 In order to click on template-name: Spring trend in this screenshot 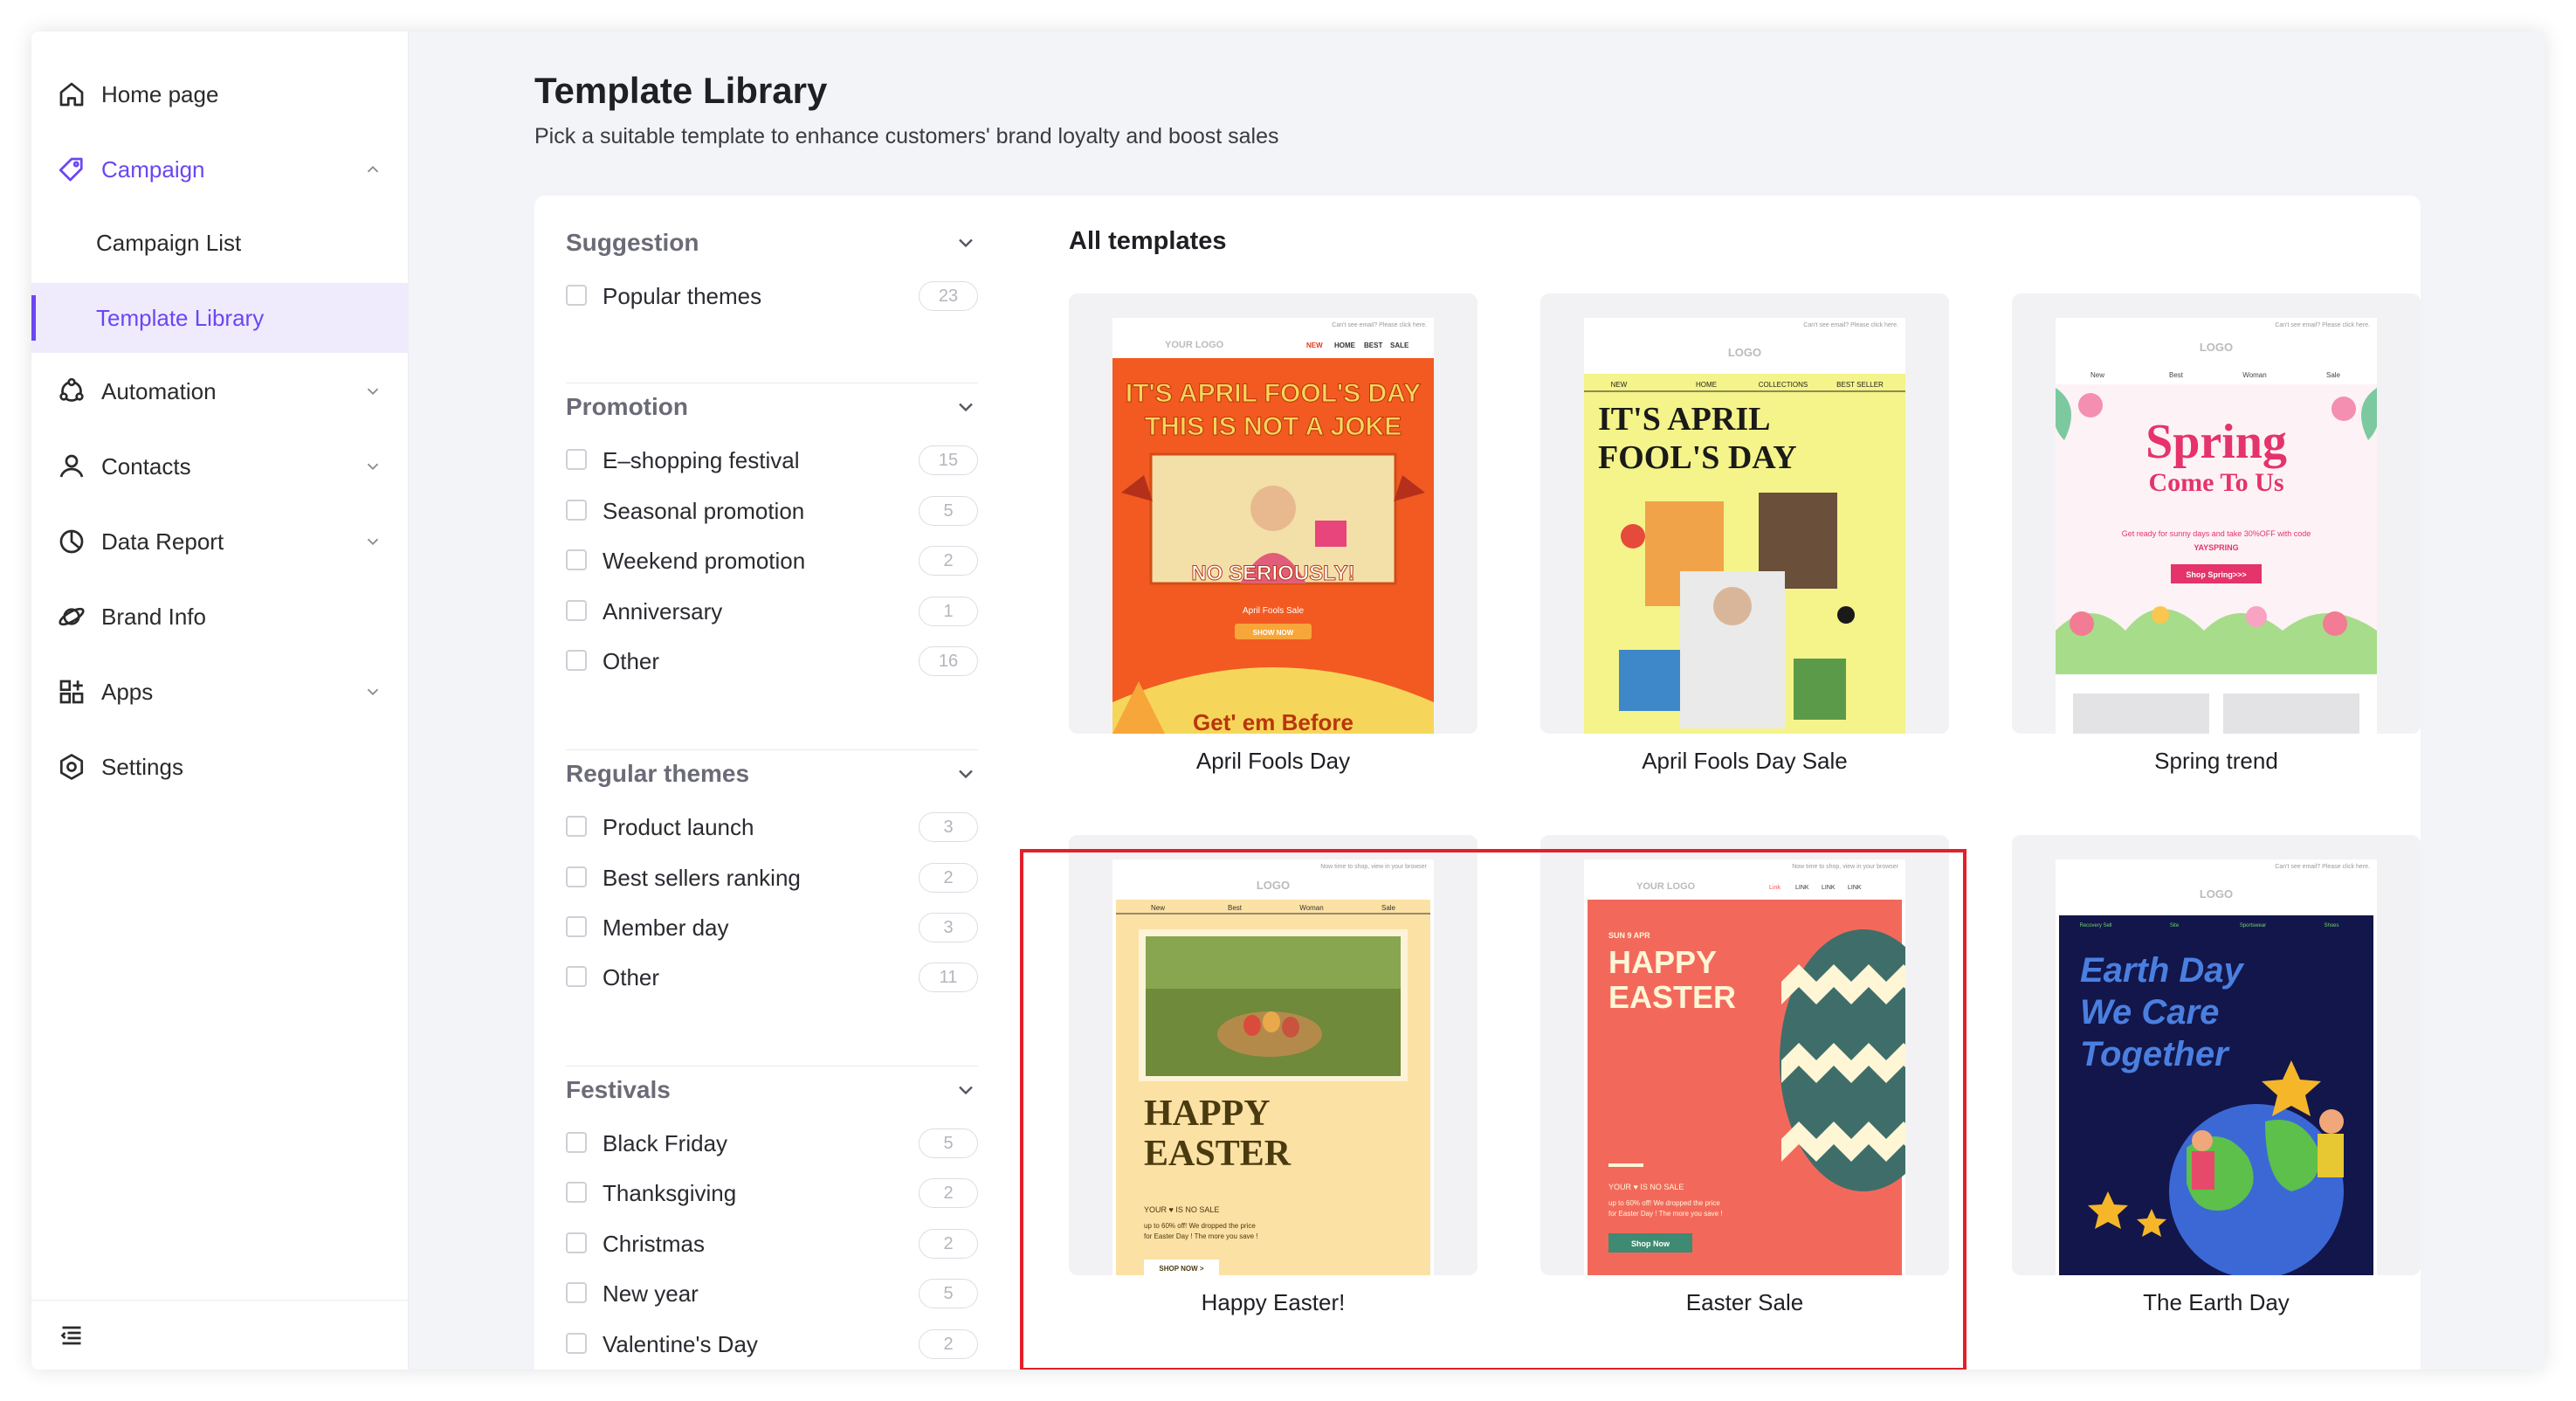, I will do `click(2216, 761)`.